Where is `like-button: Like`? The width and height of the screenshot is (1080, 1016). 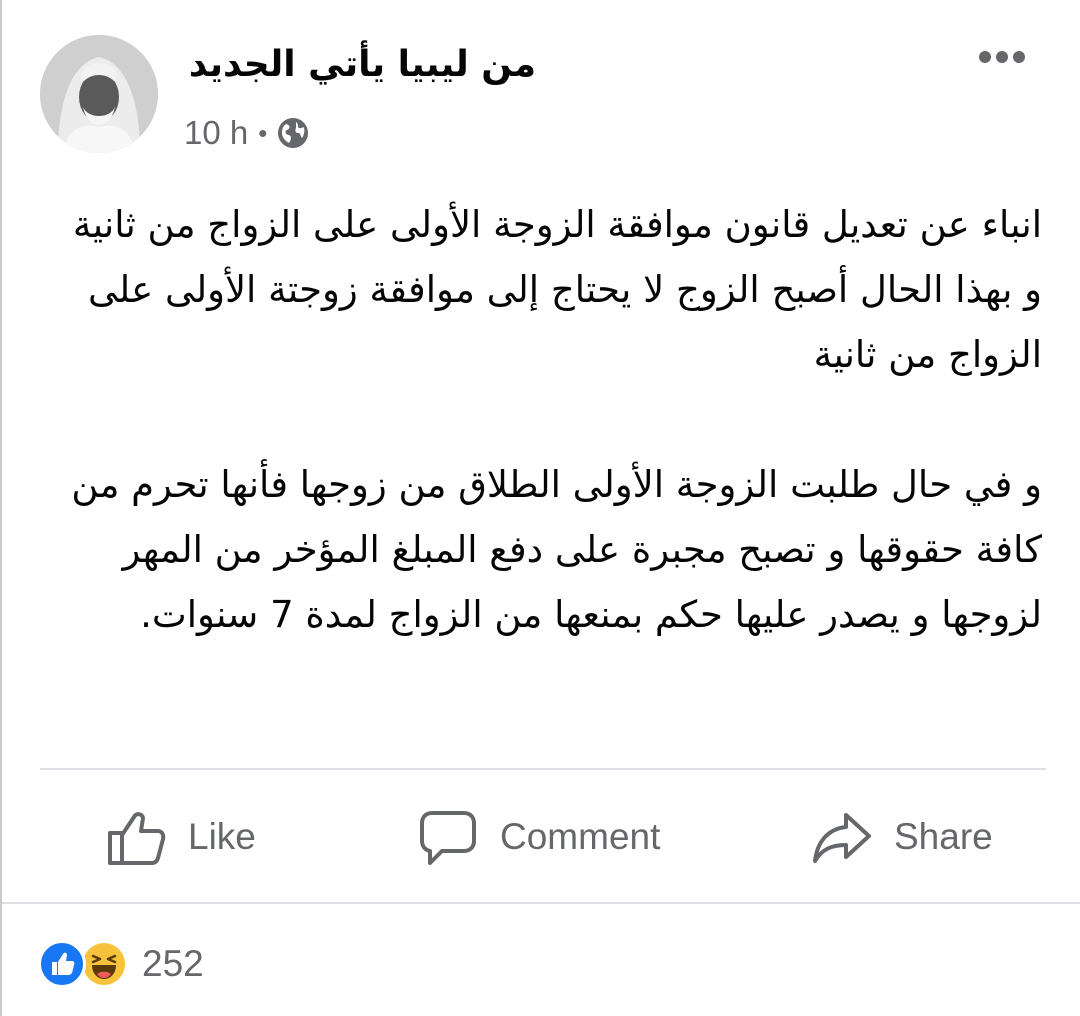 like-button: Like is located at coordinates (181, 837).